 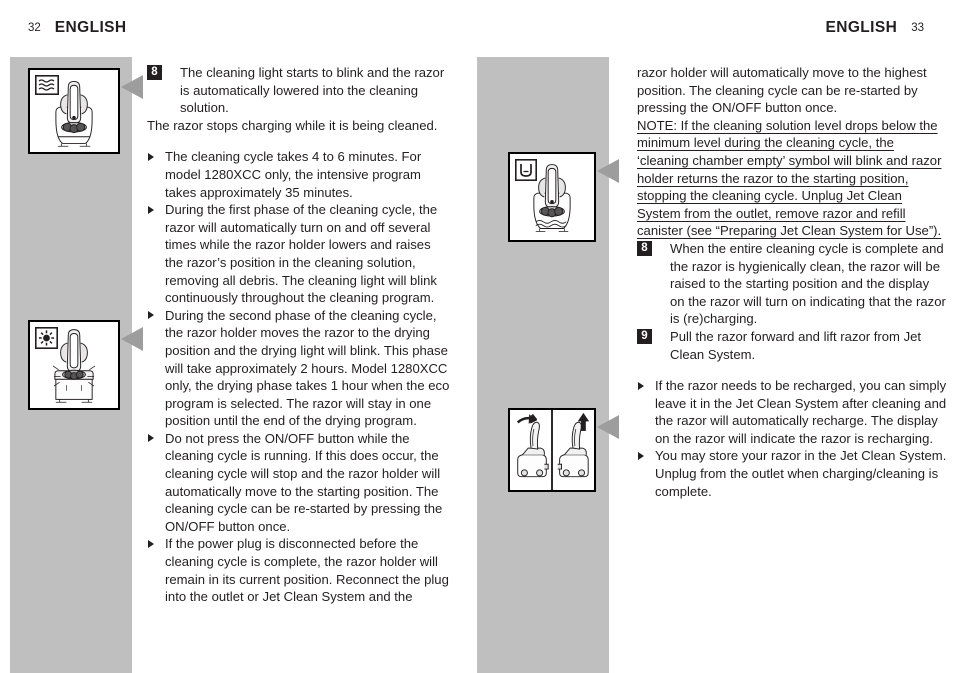 I want to click on page-header-left: 32 ENGLISH, so click(x=77, y=28).